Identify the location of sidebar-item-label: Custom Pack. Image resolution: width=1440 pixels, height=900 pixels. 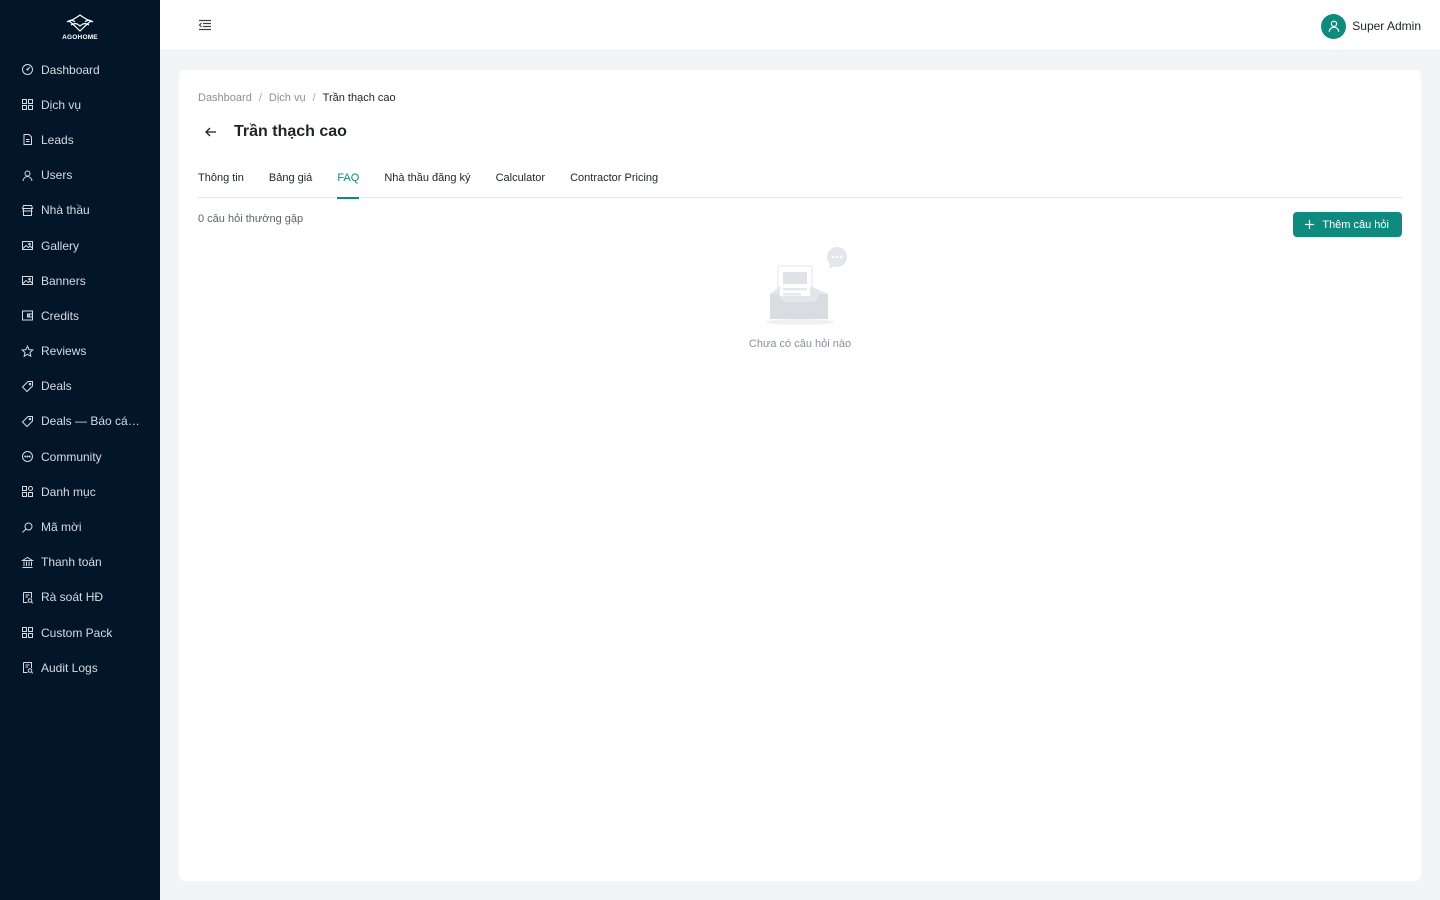
(77, 632).